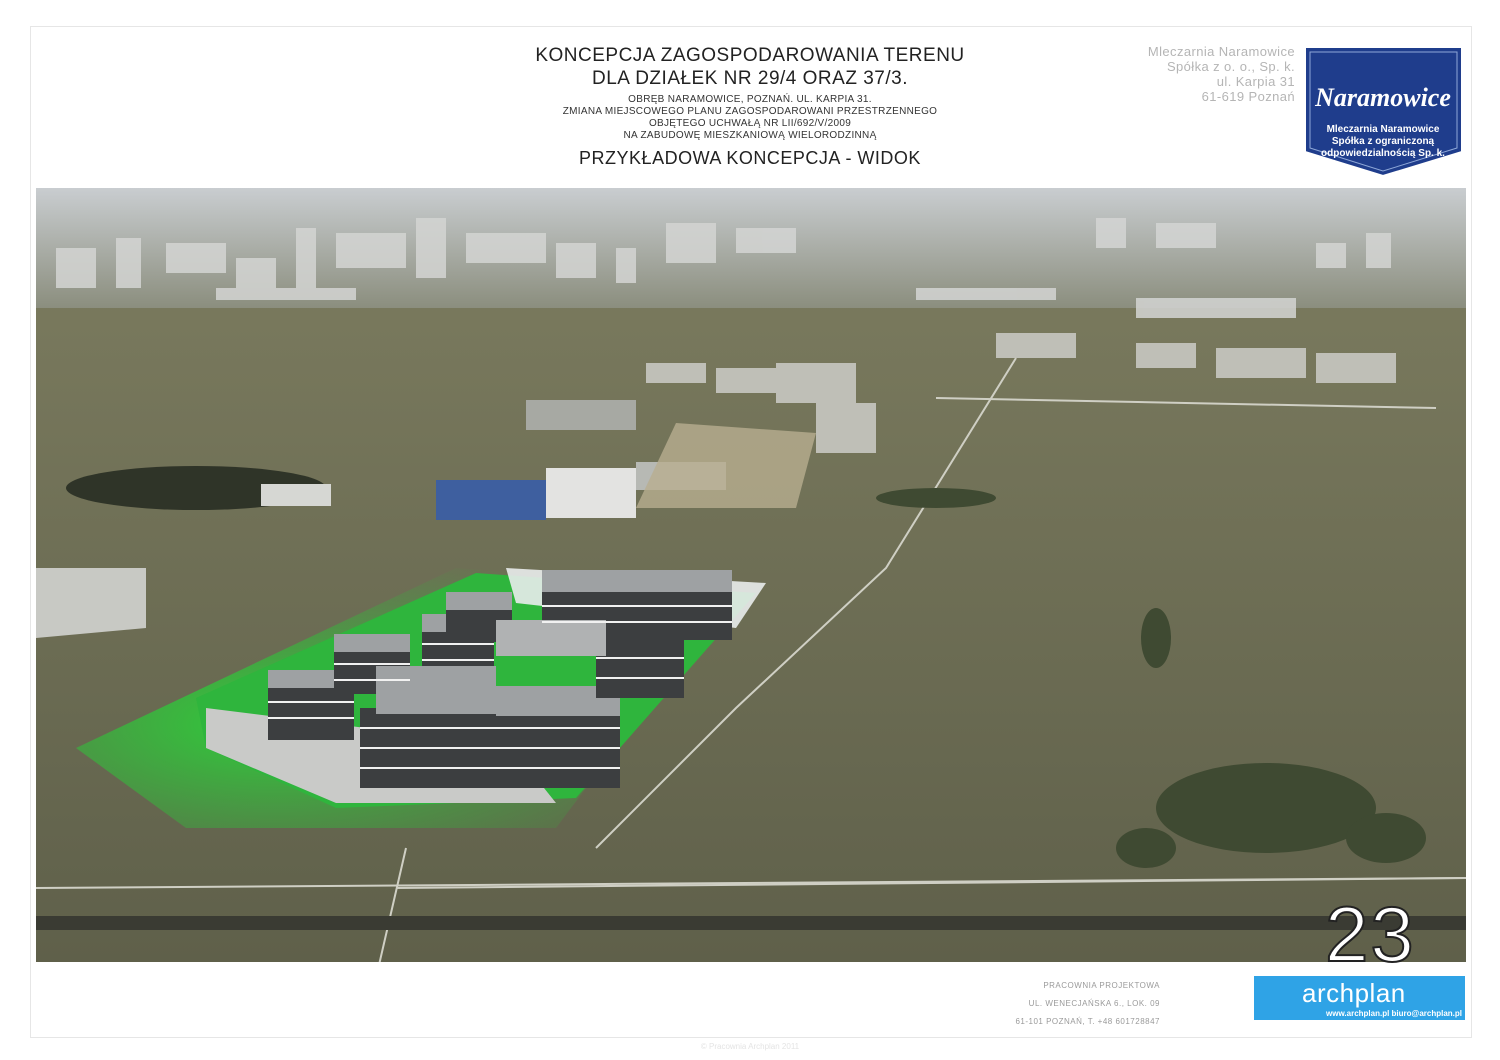  What do you see at coordinates (1101, 985) in the screenshot?
I see `studio-line-1: PRACOWNIA PROJEKTOWA` at bounding box center [1101, 985].